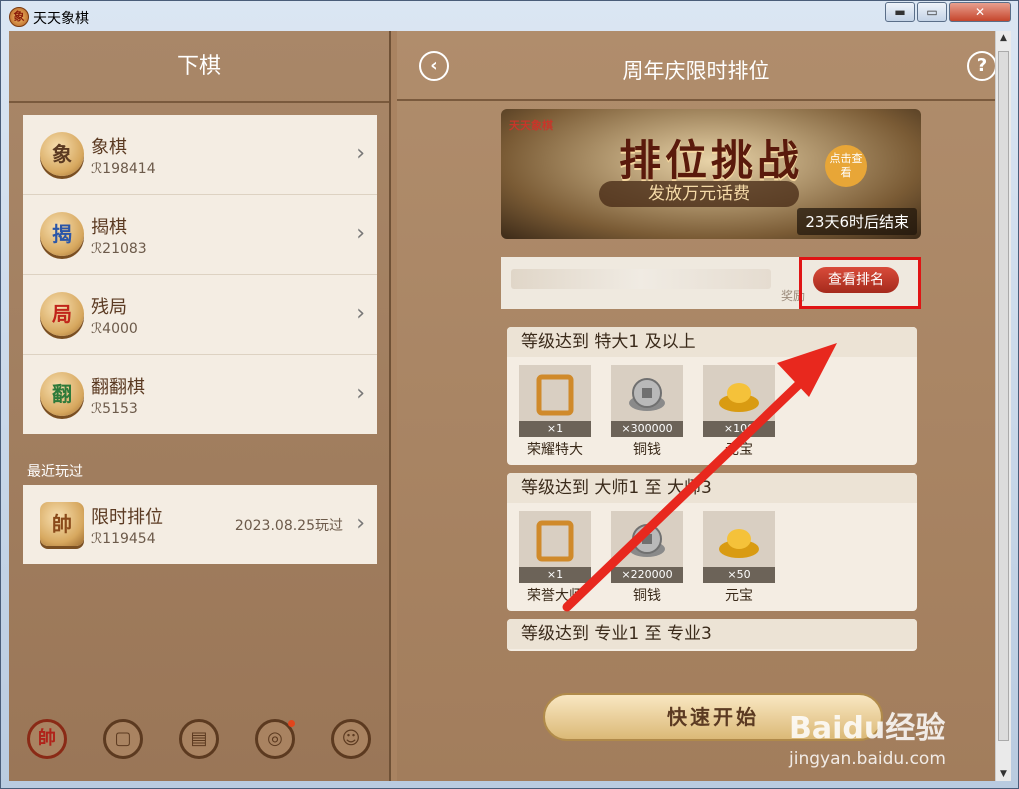 The width and height of the screenshot is (1019, 789). I want to click on watermark: Baidu经验 jingyan.baidu.com, so click(867, 736).